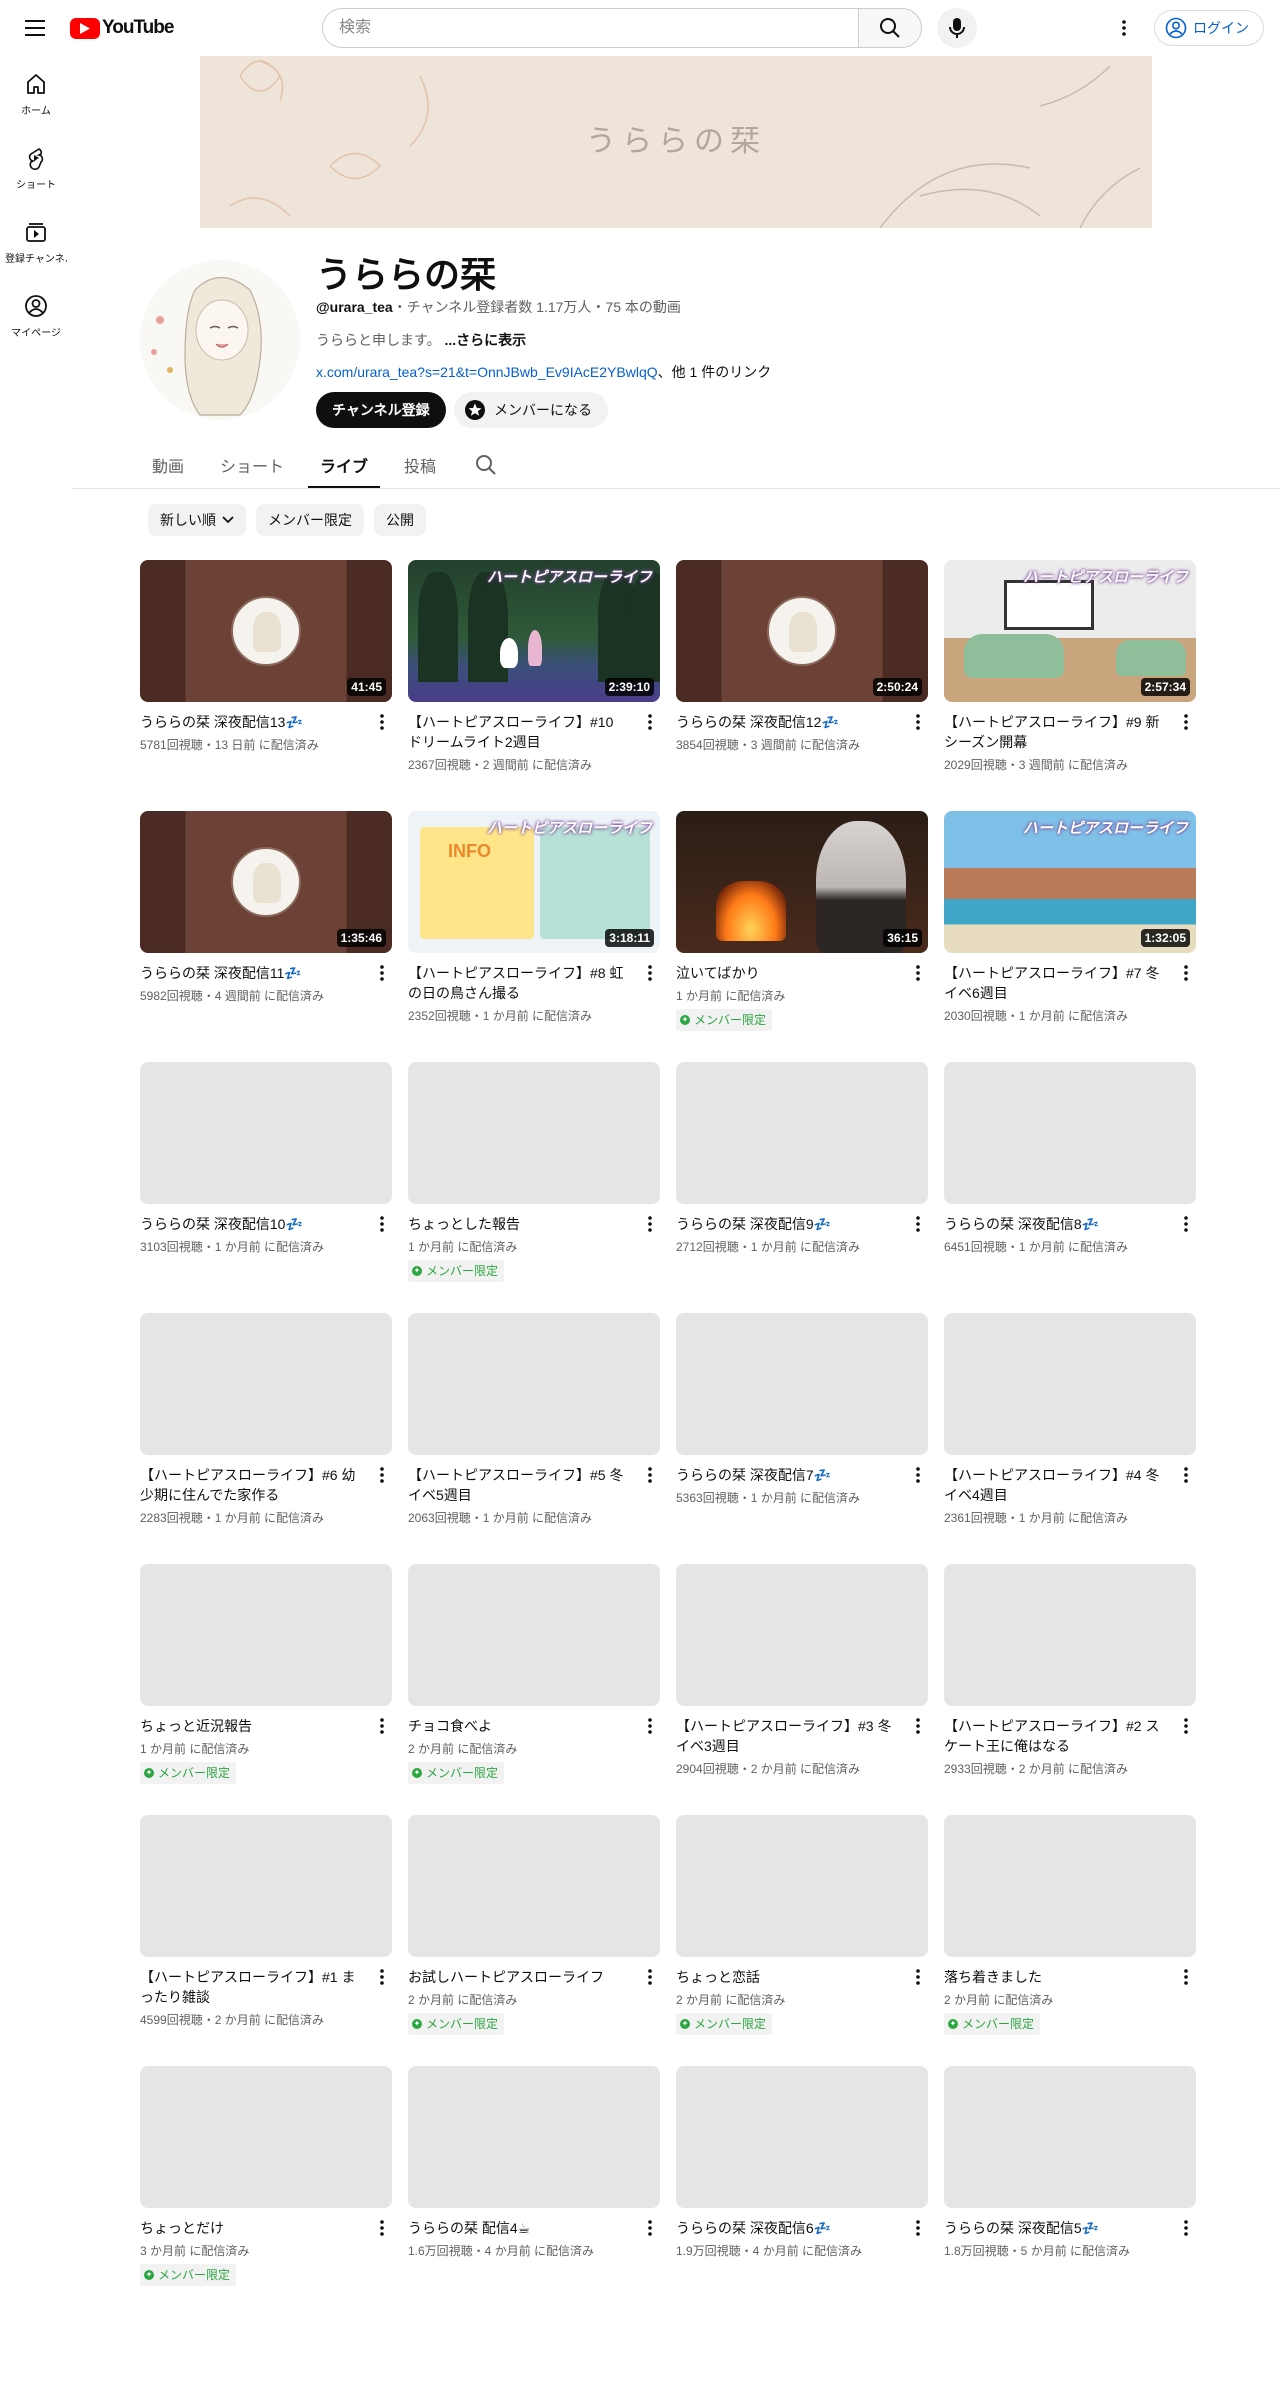 The width and height of the screenshot is (1280, 2392). I want to click on sidebar-item-subscriptions: 登録チャンネル, so click(36, 241).